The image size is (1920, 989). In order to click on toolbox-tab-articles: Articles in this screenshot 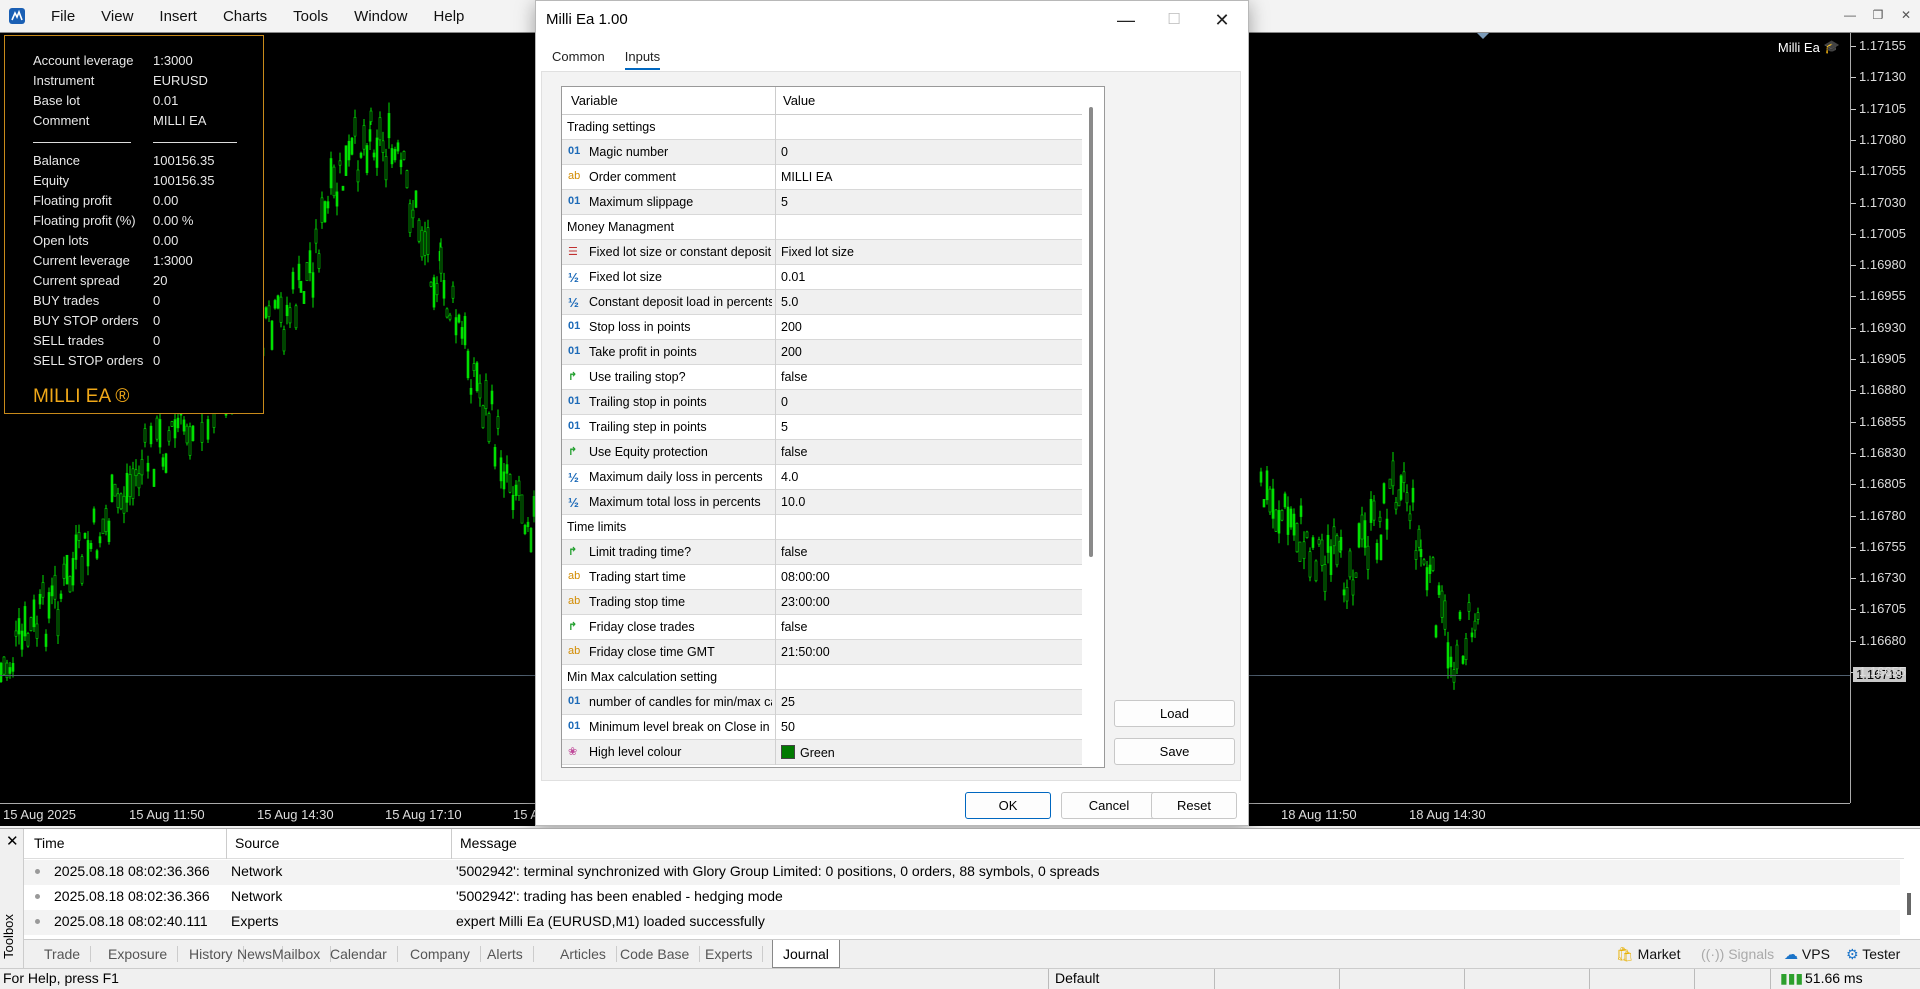, I will do `click(583, 954)`.